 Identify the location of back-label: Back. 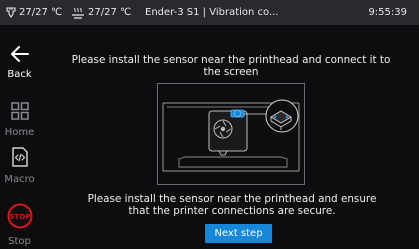
(19, 74).